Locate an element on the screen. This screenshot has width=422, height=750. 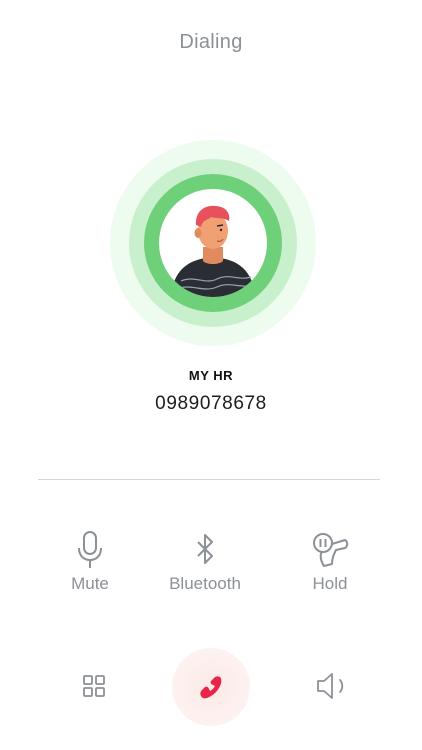
speaker-button is located at coordinates (333, 688).